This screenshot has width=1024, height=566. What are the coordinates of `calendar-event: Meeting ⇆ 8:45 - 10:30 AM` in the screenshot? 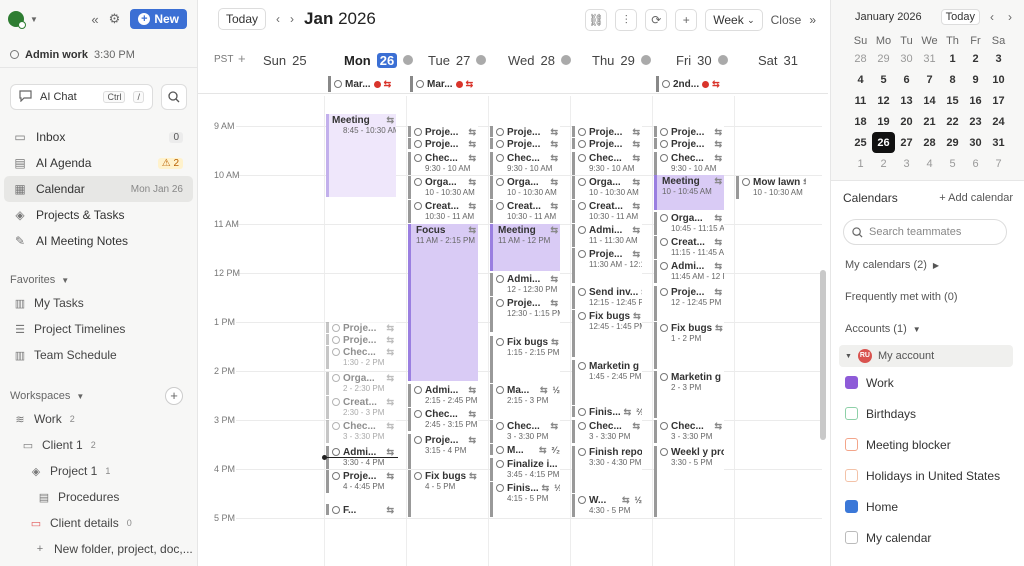 It's located at (361, 155).